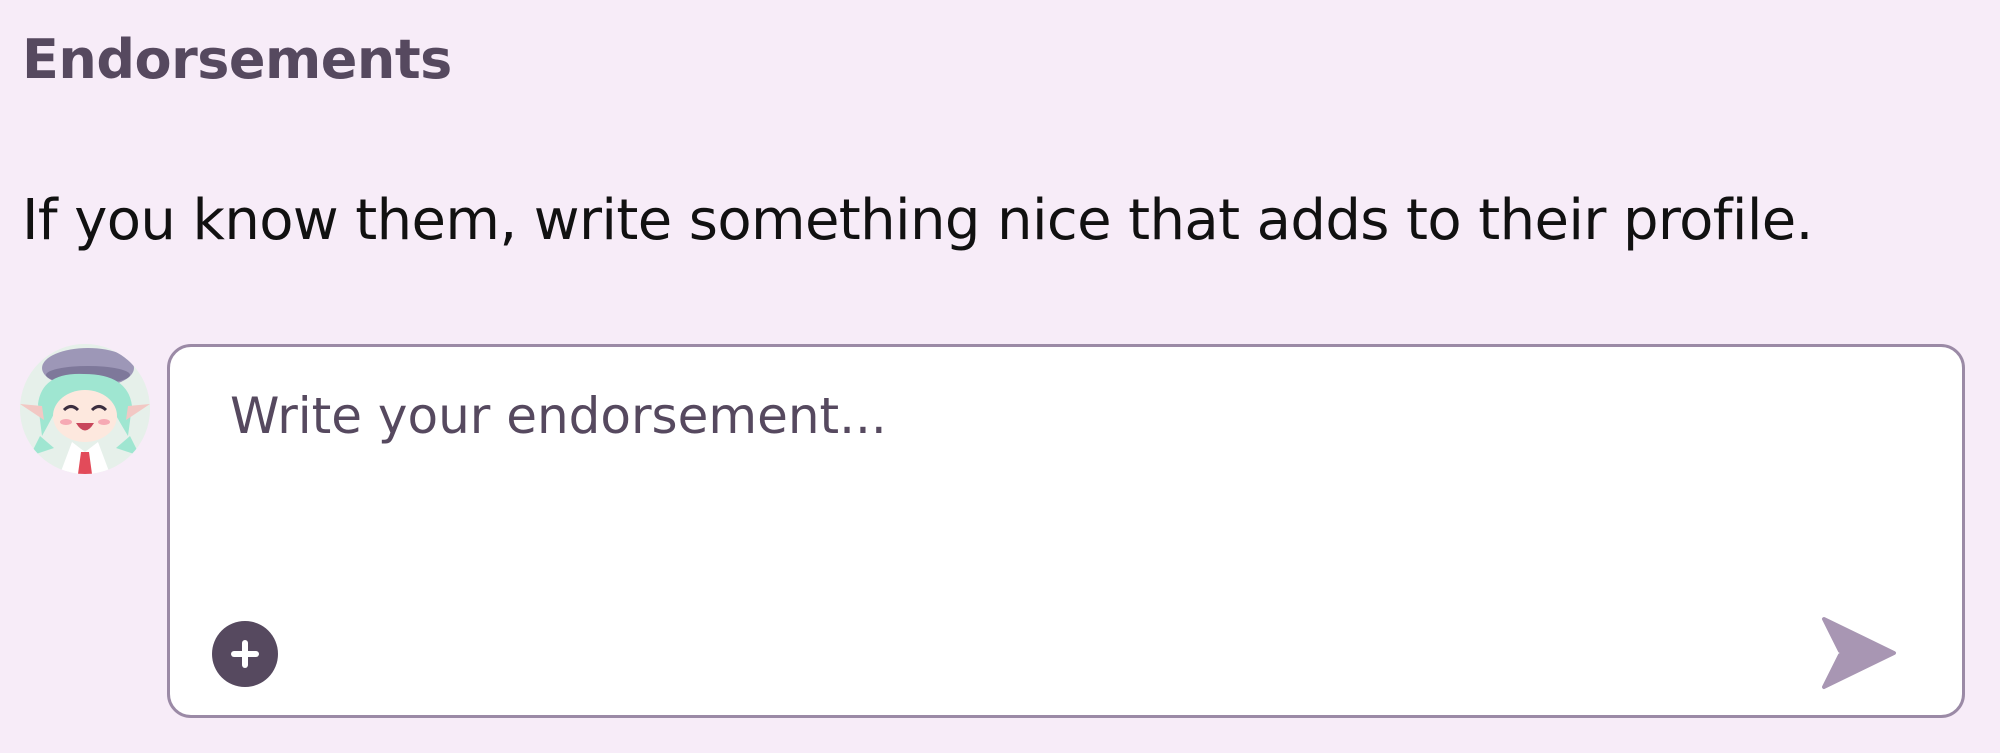  I want to click on plus-icon, so click(245, 654).